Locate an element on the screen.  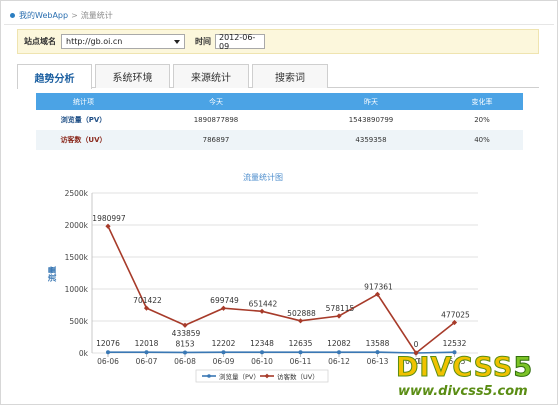
domain-select: http://gb.oi.cn is located at coordinates (123, 41).